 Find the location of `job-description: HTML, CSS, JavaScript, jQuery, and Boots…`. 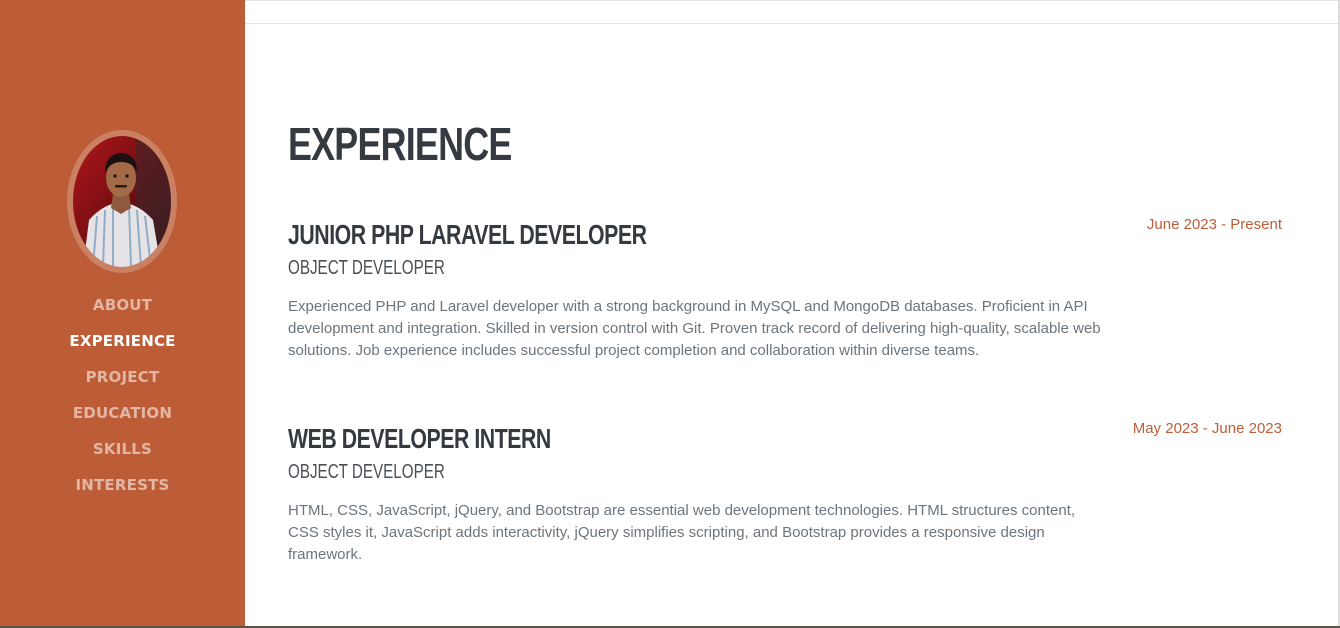

job-description: HTML, CSS, JavaScript, jQuery, and Boots… is located at coordinates (682, 532).